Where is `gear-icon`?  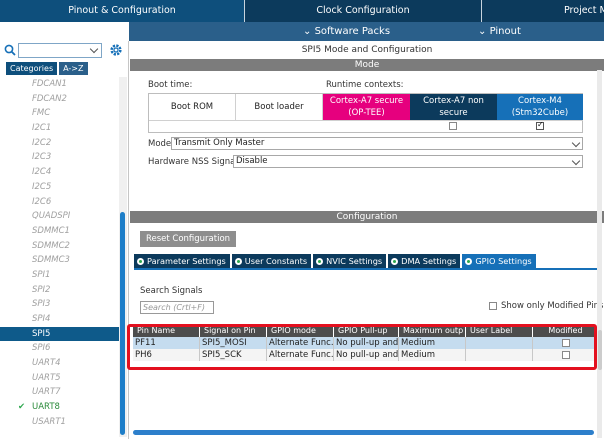
gear-icon is located at coordinates (116, 50).